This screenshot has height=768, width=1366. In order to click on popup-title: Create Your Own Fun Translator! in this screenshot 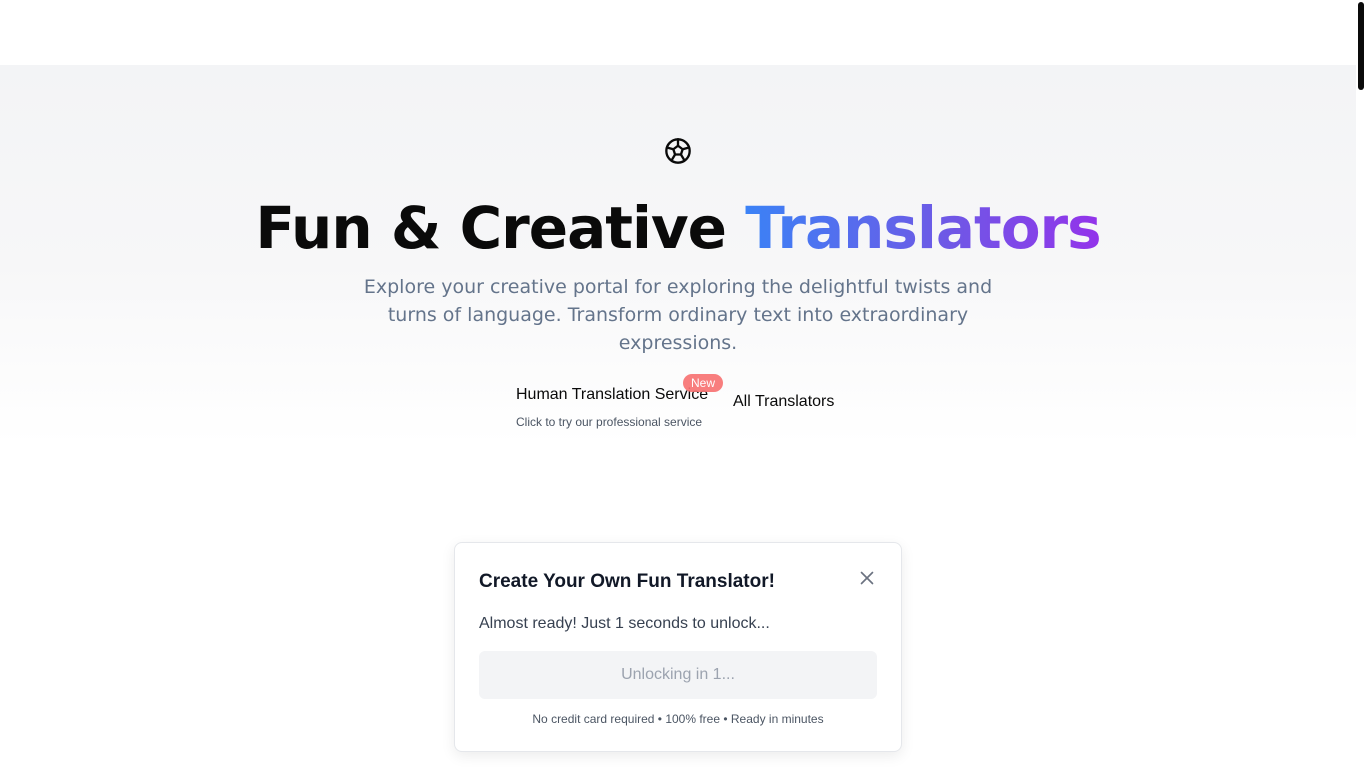, I will do `click(627, 581)`.